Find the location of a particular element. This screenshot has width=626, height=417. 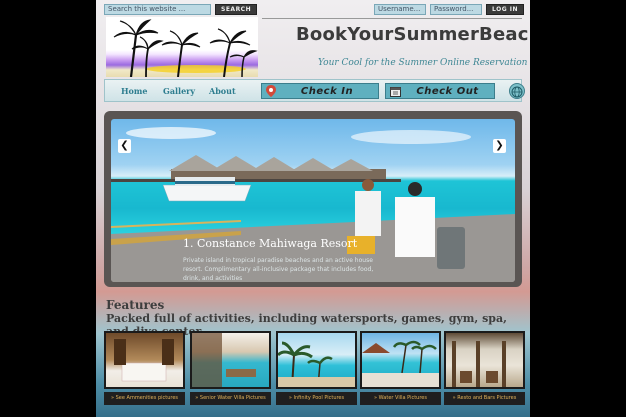

feature-card-amenities: » See Ammenities pictures is located at coordinates (144, 370).